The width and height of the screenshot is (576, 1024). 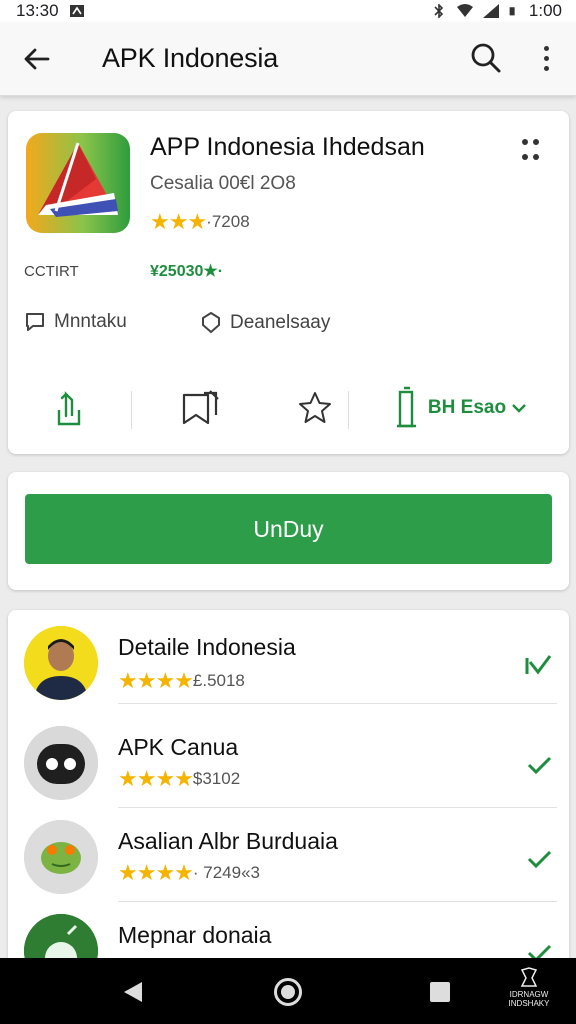 I want to click on app-tag-1: Mnntaku, so click(x=75, y=322).